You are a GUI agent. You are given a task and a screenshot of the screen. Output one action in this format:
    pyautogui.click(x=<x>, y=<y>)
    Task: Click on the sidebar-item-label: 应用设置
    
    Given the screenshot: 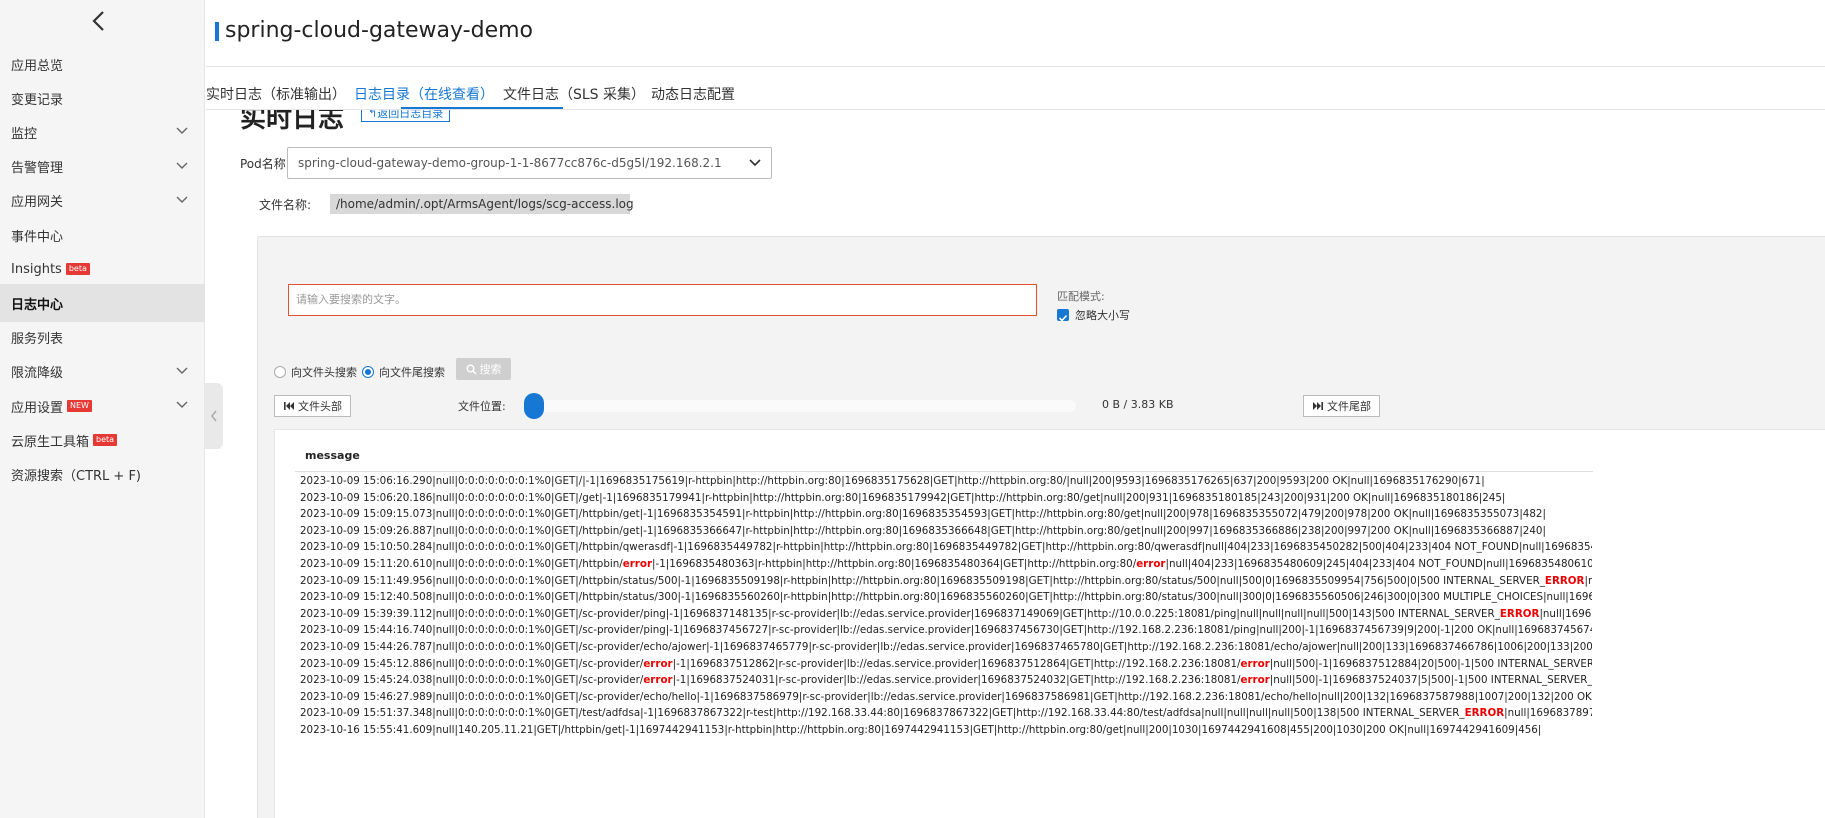 What is the action you would take?
    pyautogui.click(x=37, y=408)
    